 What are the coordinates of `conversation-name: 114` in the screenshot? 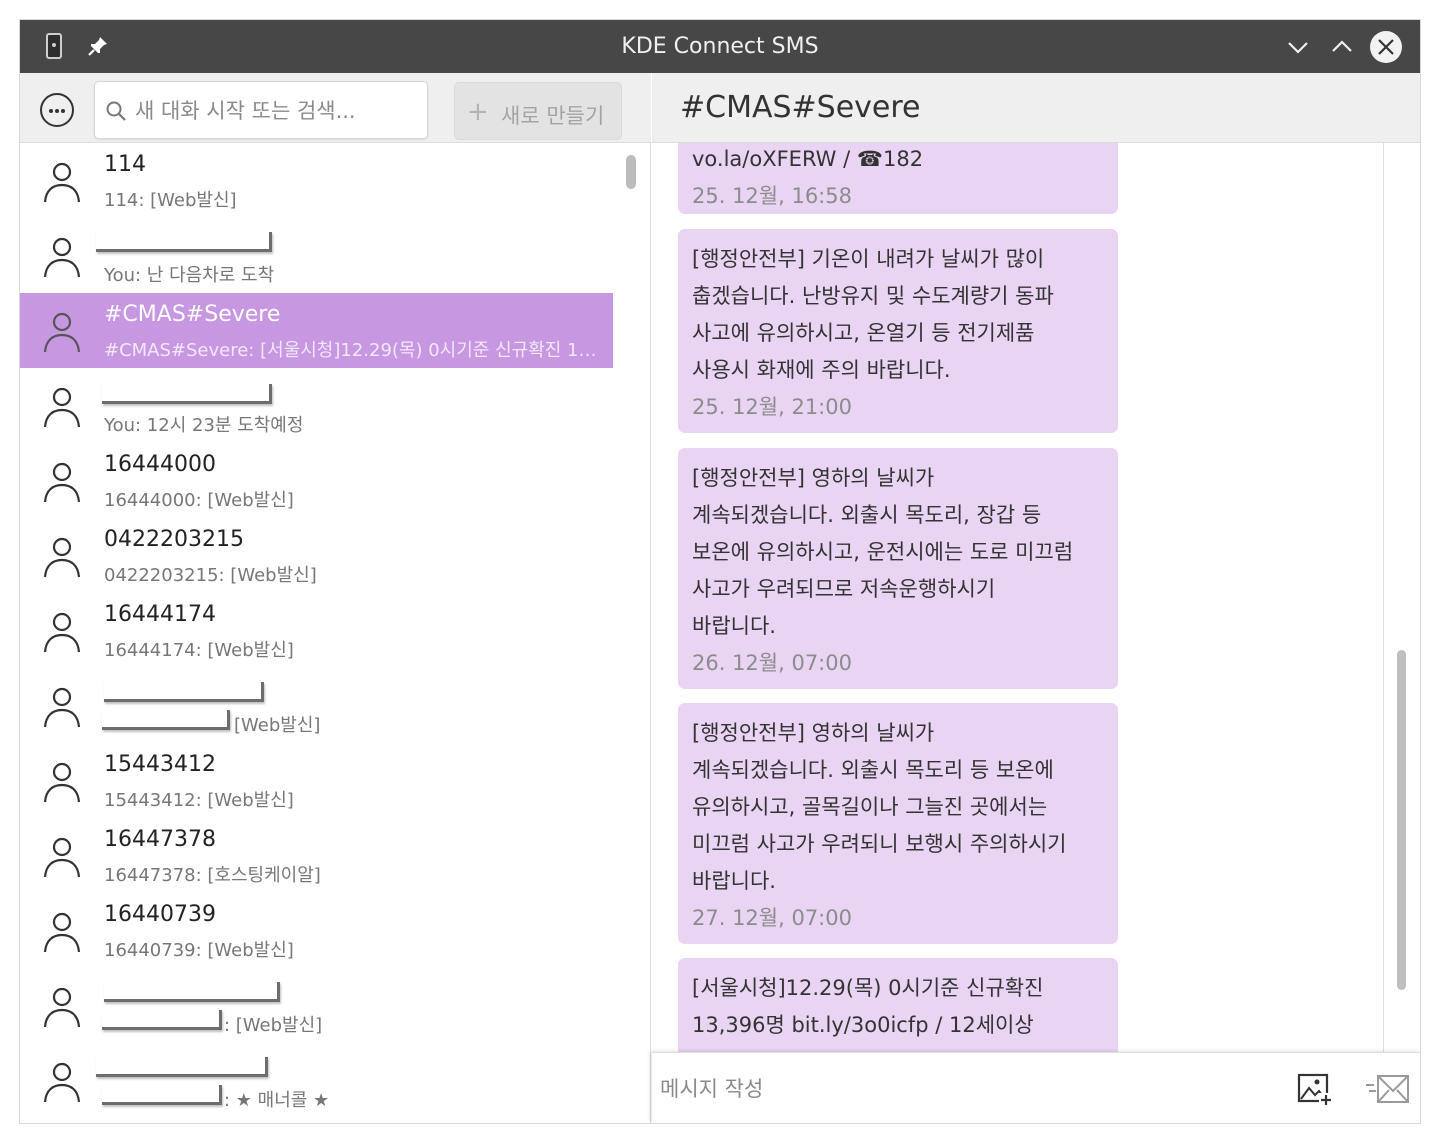 It's located at (125, 164).